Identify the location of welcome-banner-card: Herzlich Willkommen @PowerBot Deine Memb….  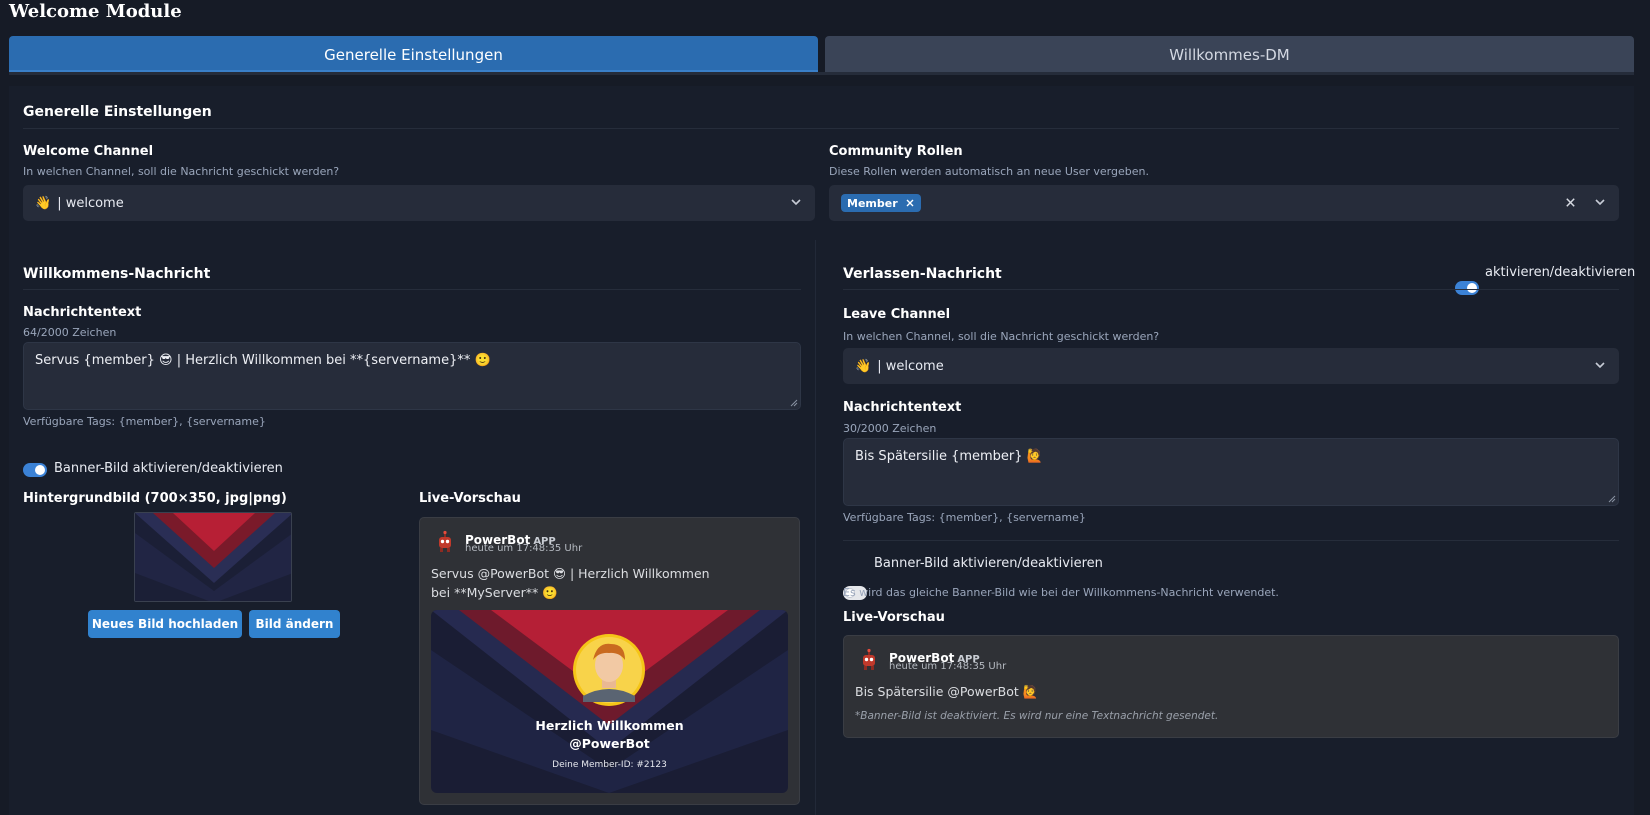
(609, 701).